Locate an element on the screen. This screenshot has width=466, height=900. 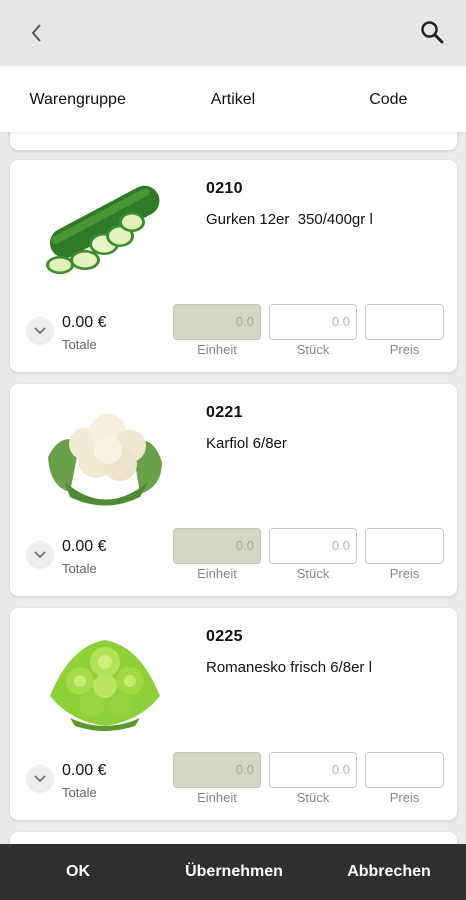
product-code: 0210 is located at coordinates (224, 188).